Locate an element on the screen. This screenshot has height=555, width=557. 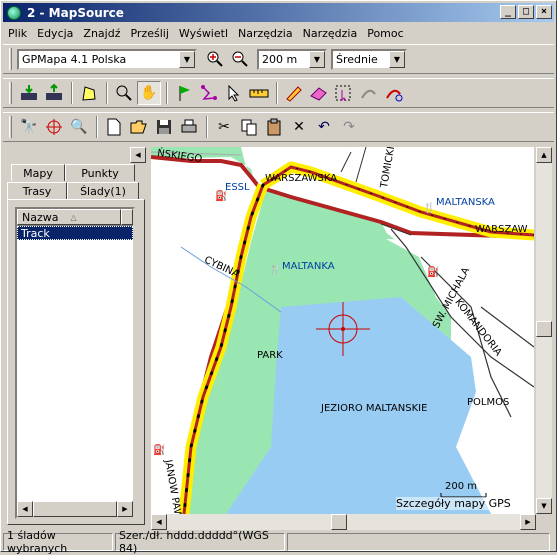
menu-narzedzia-2: Narzędzia is located at coordinates (330, 33).